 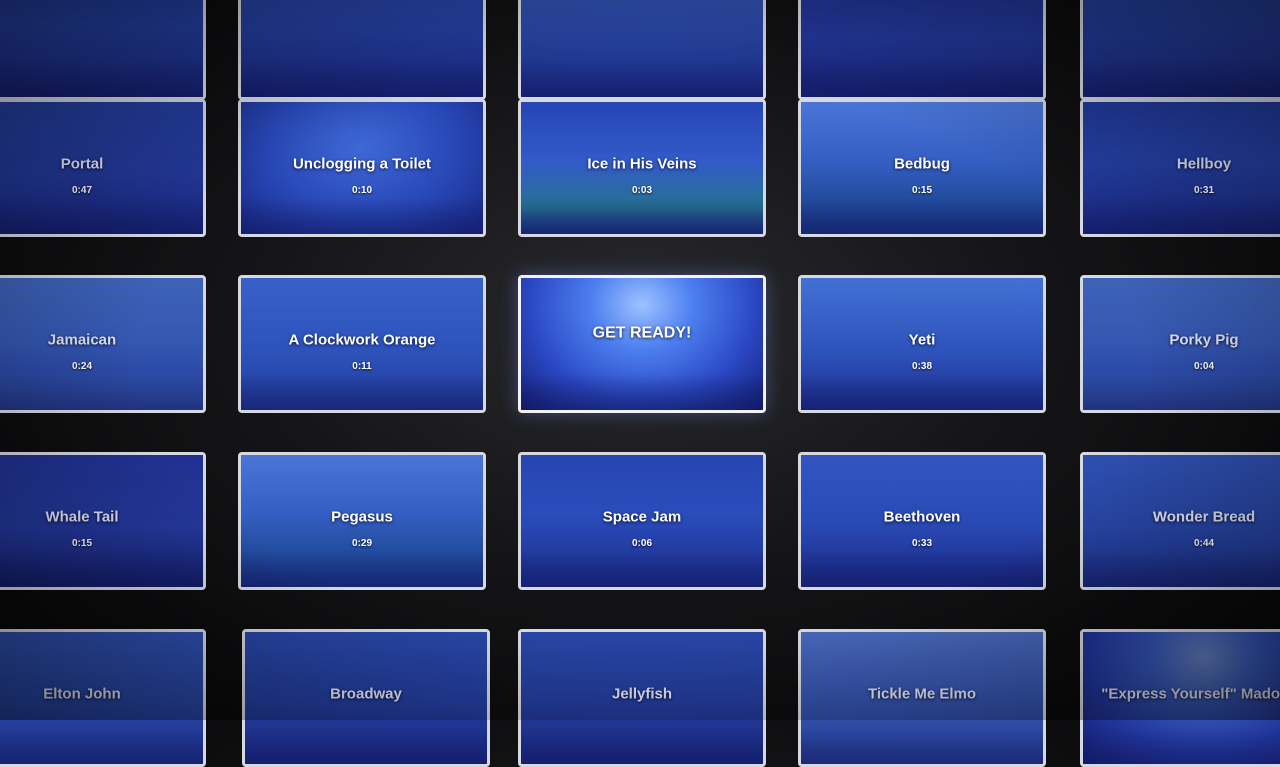 I want to click on clip-duration: 0:24, so click(x=81, y=366).